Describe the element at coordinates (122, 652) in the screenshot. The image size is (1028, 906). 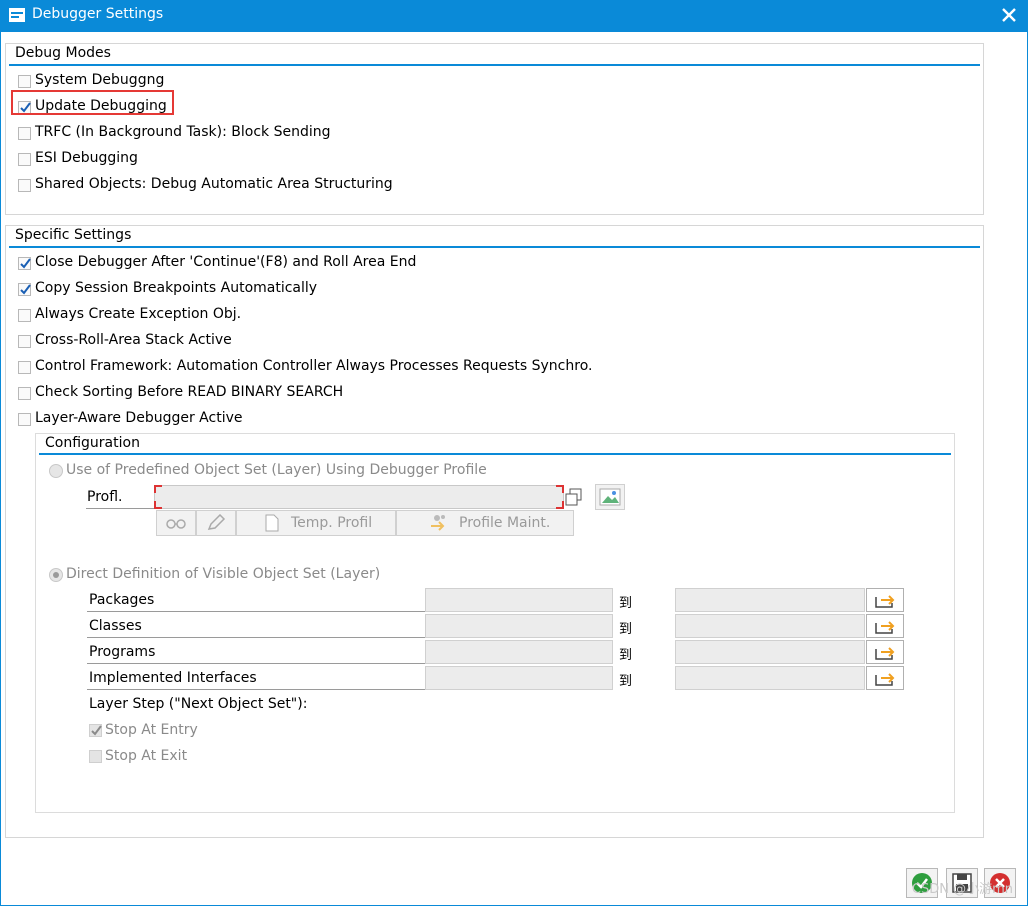
I see `range-label: Programs` at that location.